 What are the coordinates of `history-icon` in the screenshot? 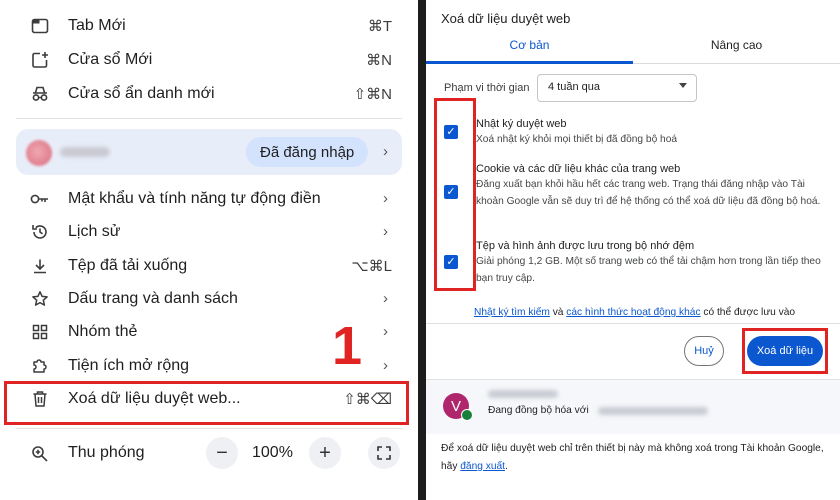 It's located at (40, 232).